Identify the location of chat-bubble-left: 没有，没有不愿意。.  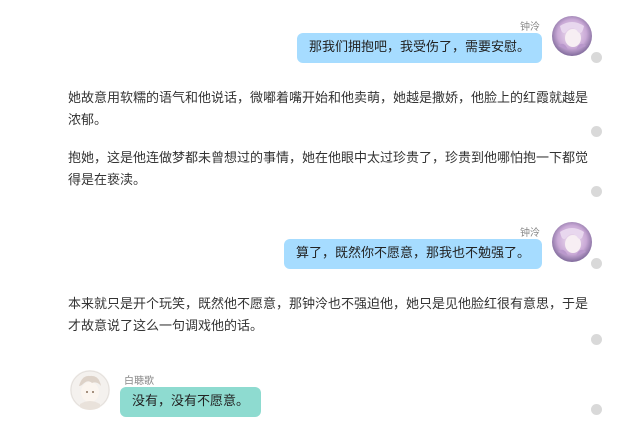
(191, 402).